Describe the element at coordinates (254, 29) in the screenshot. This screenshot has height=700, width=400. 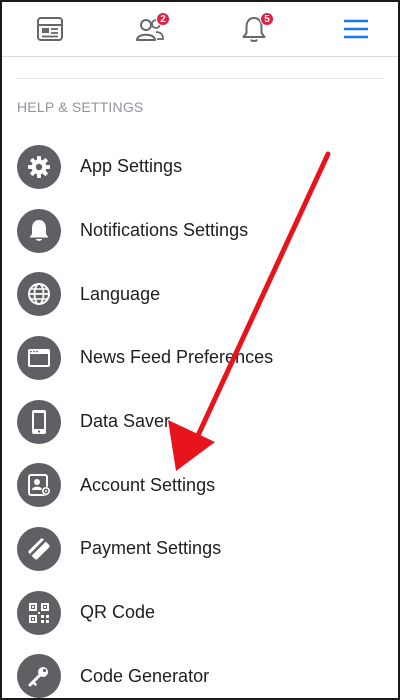
I see `nav-notifications-button: 5` at that location.